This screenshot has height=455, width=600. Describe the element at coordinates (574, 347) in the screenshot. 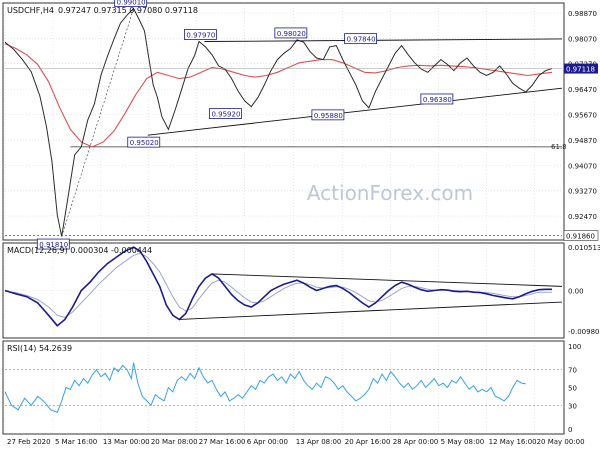

I see `rsi-y-tick-label: 100` at that location.